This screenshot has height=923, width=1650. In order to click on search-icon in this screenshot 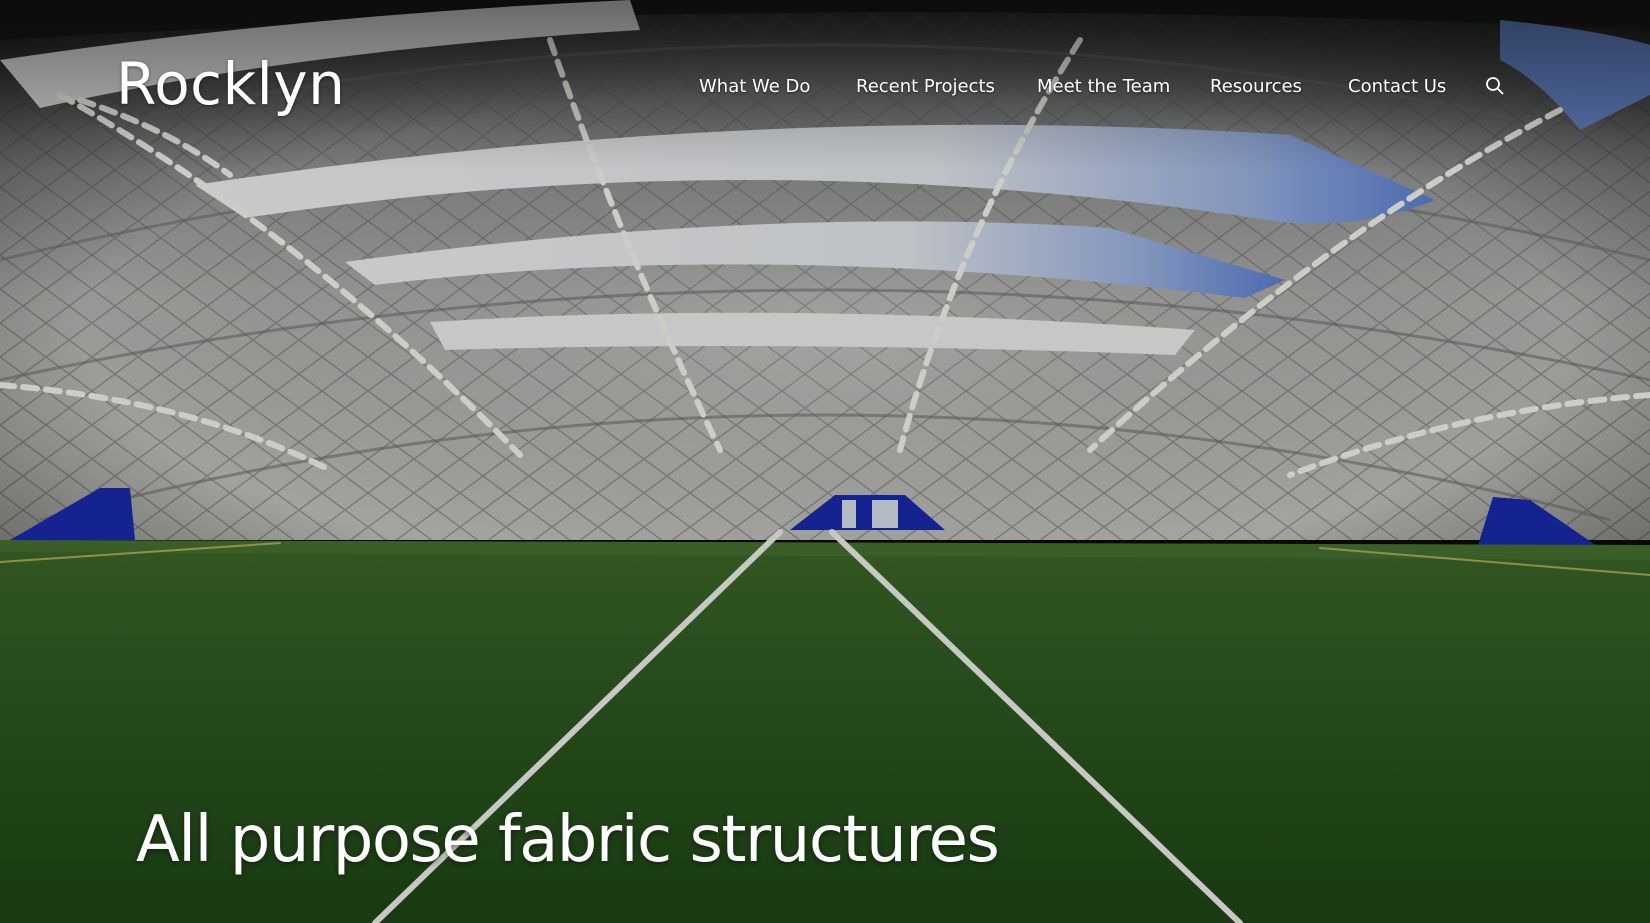, I will do `click(1495, 86)`.